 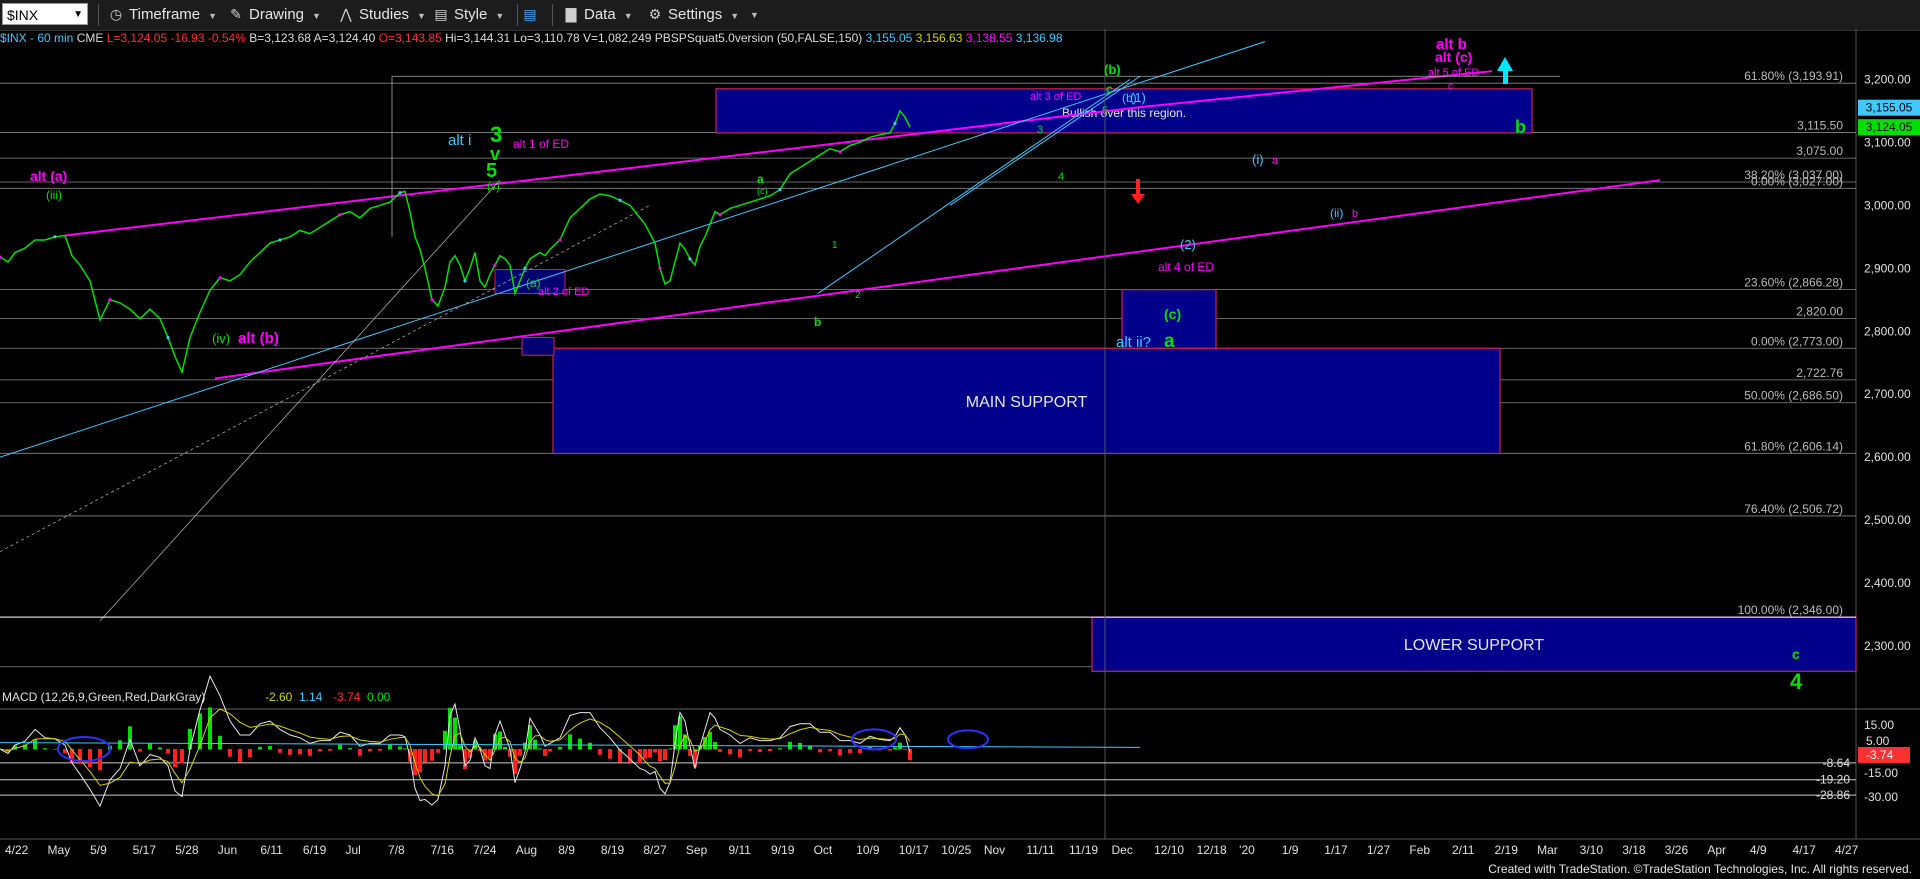 I want to click on fib-level-label: 2,820.00, so click(x=1819, y=312).